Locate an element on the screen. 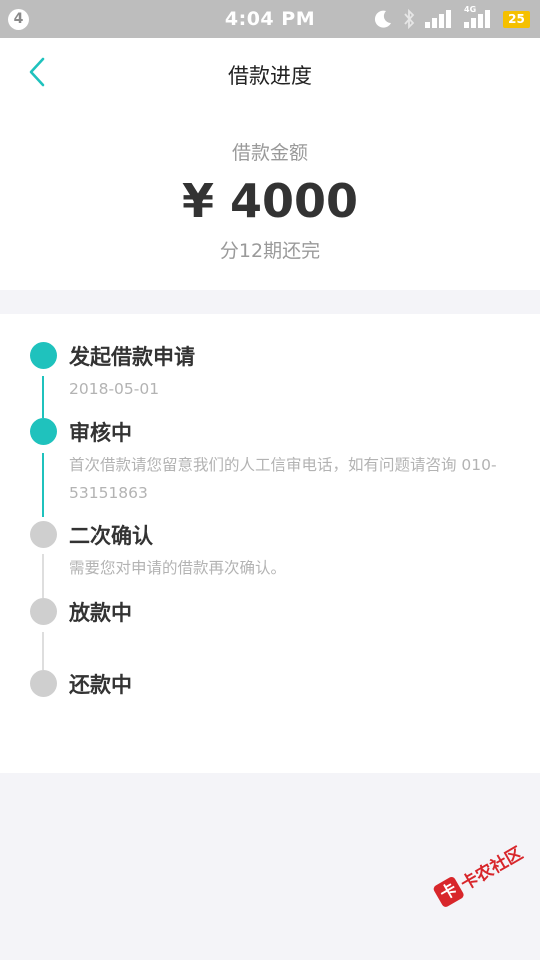 The height and width of the screenshot is (960, 540). app-header: 借款进度 is located at coordinates (270, 75).